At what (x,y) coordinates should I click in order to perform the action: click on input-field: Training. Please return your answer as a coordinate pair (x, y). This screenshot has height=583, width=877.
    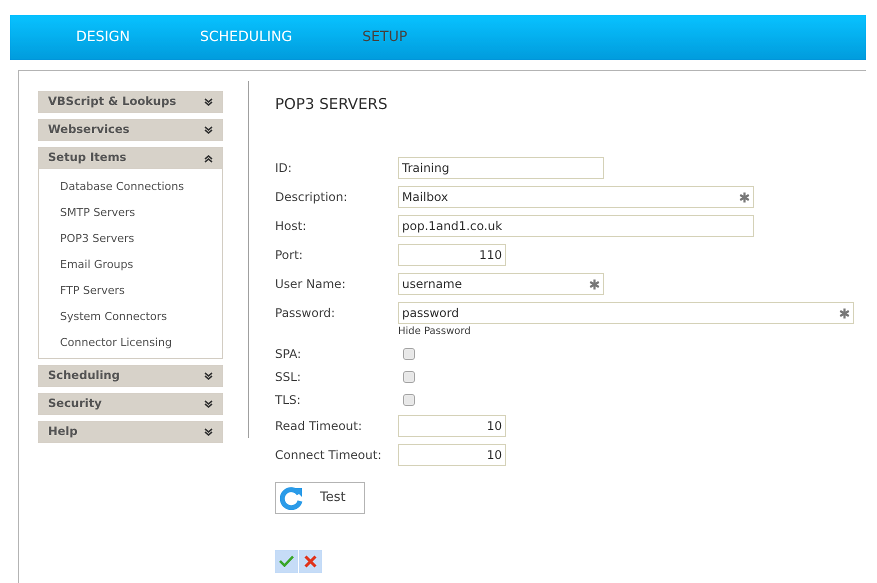
    Looking at the image, I should click on (501, 168).